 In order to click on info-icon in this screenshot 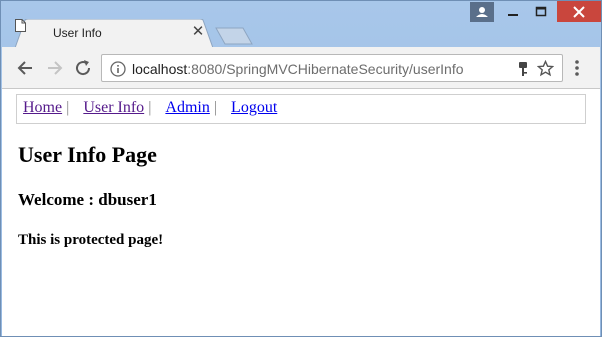, I will do `click(118, 69)`.